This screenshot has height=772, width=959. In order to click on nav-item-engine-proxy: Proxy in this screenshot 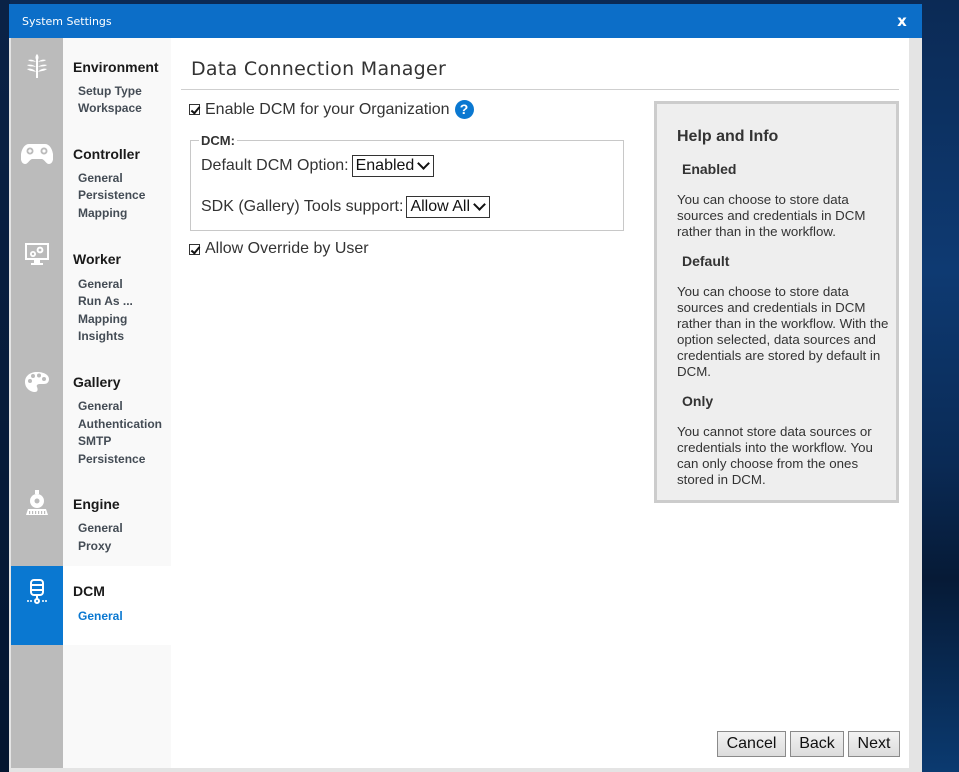, I will do `click(94, 546)`.